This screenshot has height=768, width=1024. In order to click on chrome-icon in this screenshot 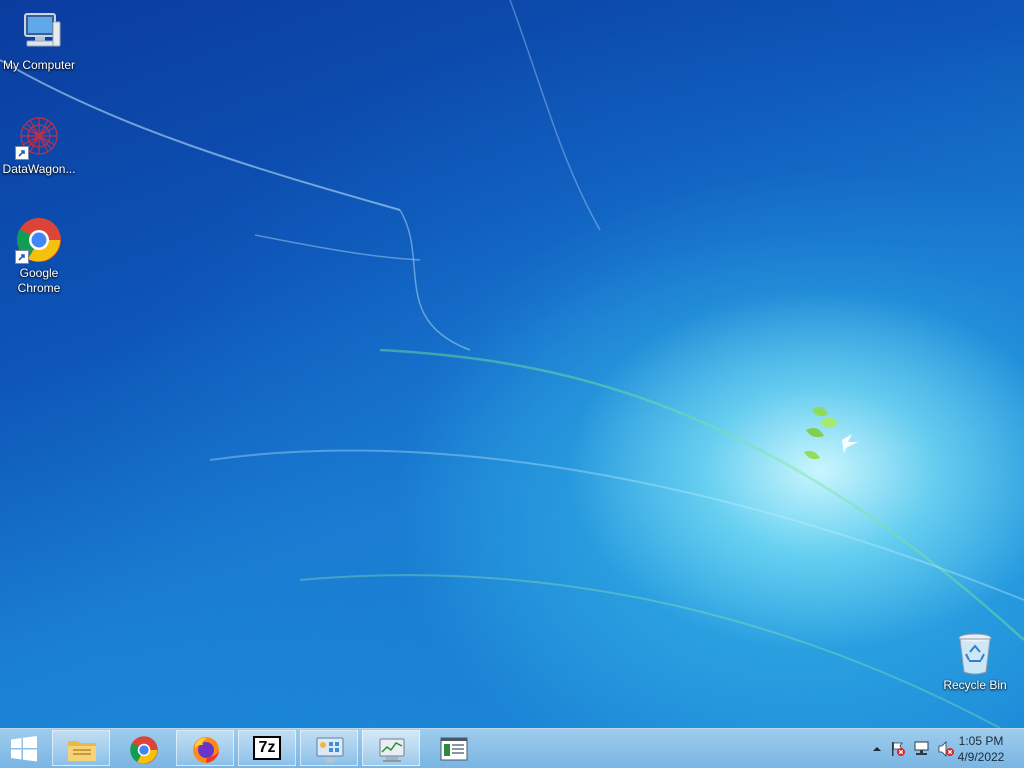, I will do `click(144, 750)`.